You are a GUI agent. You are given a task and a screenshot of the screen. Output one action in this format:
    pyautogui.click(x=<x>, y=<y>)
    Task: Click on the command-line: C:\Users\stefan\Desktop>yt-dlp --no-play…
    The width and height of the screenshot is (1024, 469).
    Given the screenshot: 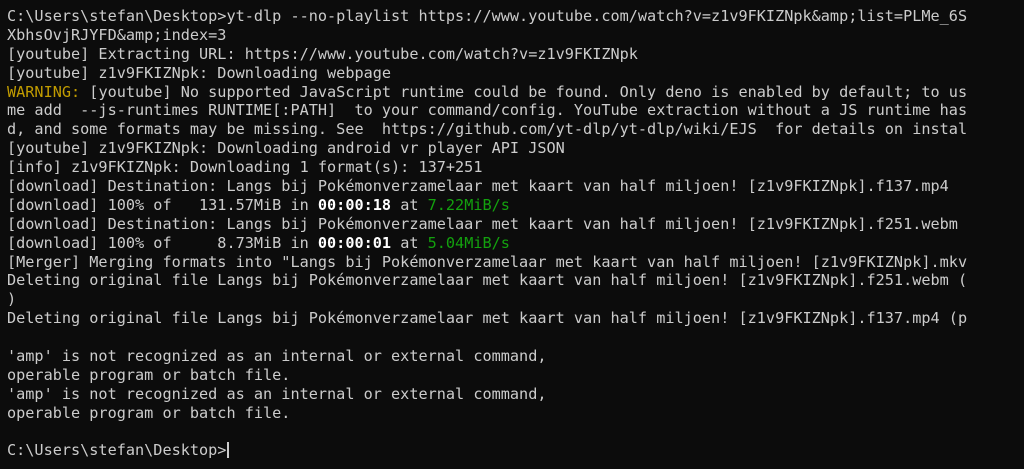 What is the action you would take?
    pyautogui.click(x=487, y=16)
    